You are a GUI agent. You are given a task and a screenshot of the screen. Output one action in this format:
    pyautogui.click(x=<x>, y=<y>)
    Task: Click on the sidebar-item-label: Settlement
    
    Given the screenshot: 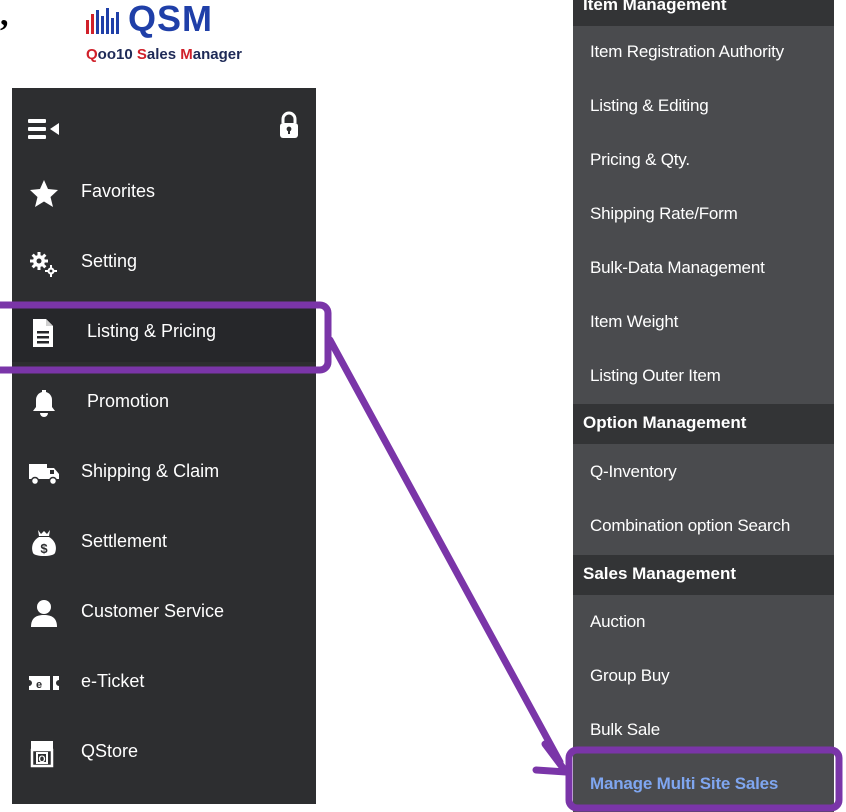 What is the action you would take?
    pyautogui.click(x=124, y=541)
    